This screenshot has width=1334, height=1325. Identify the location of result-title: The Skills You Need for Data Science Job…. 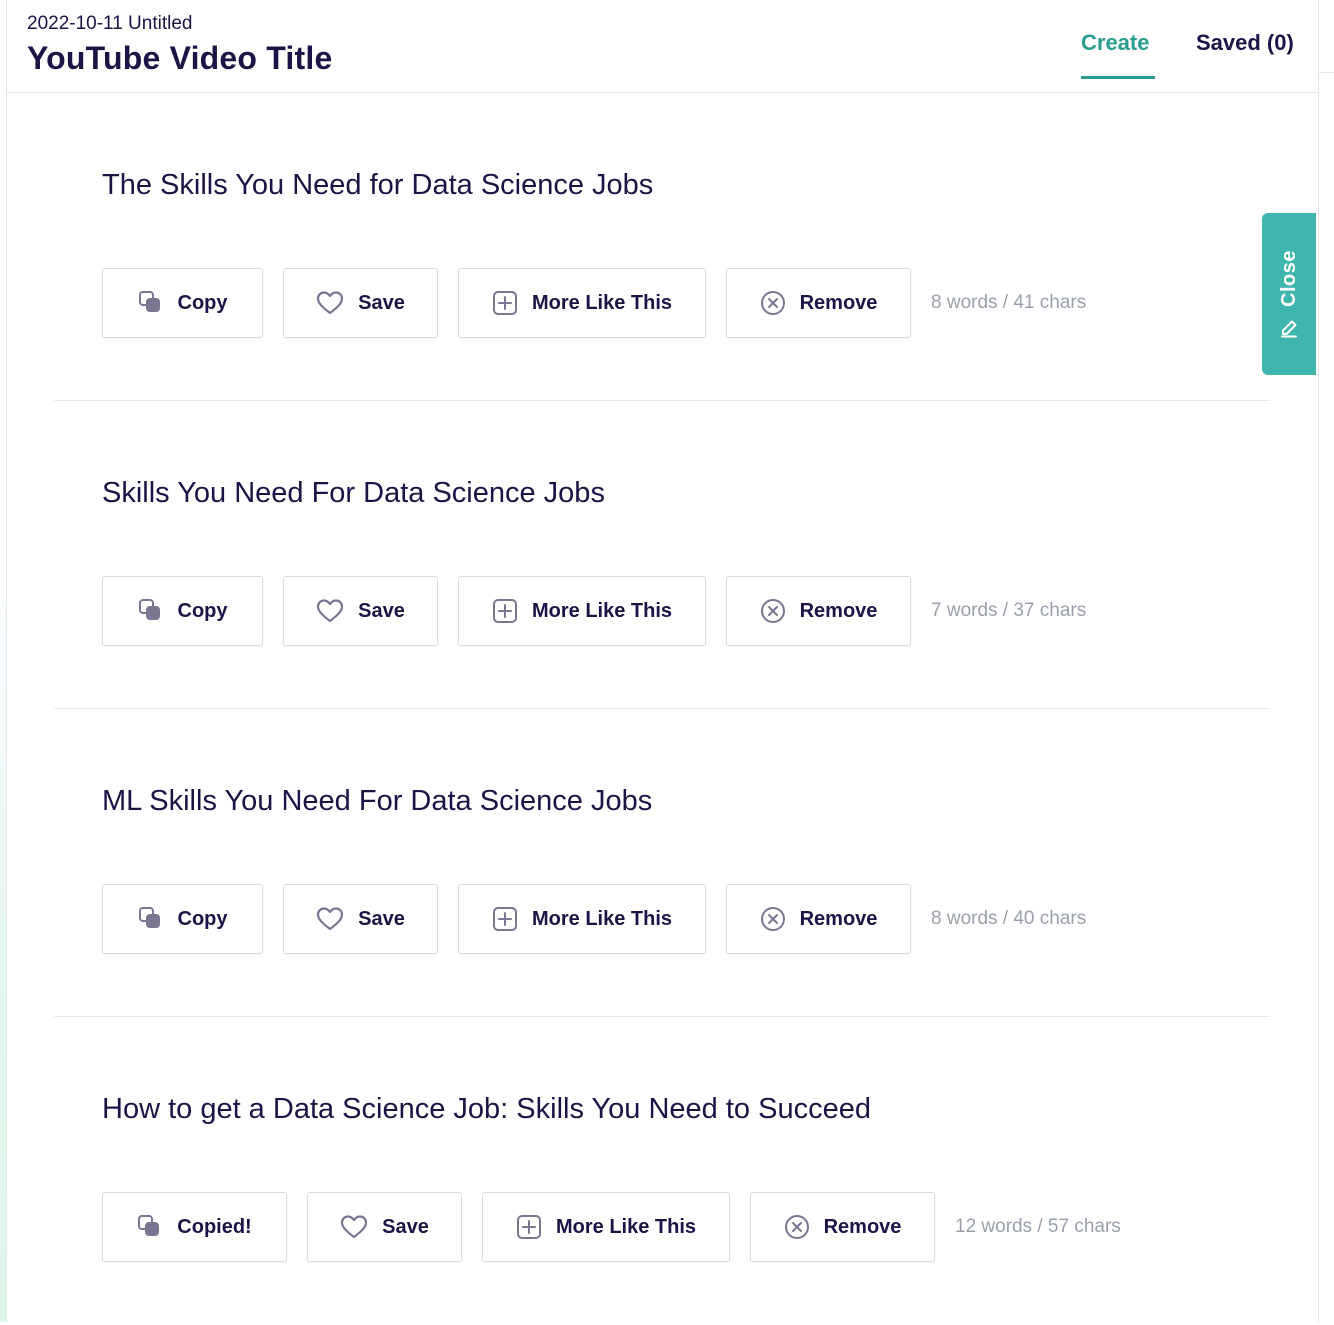
(378, 185).